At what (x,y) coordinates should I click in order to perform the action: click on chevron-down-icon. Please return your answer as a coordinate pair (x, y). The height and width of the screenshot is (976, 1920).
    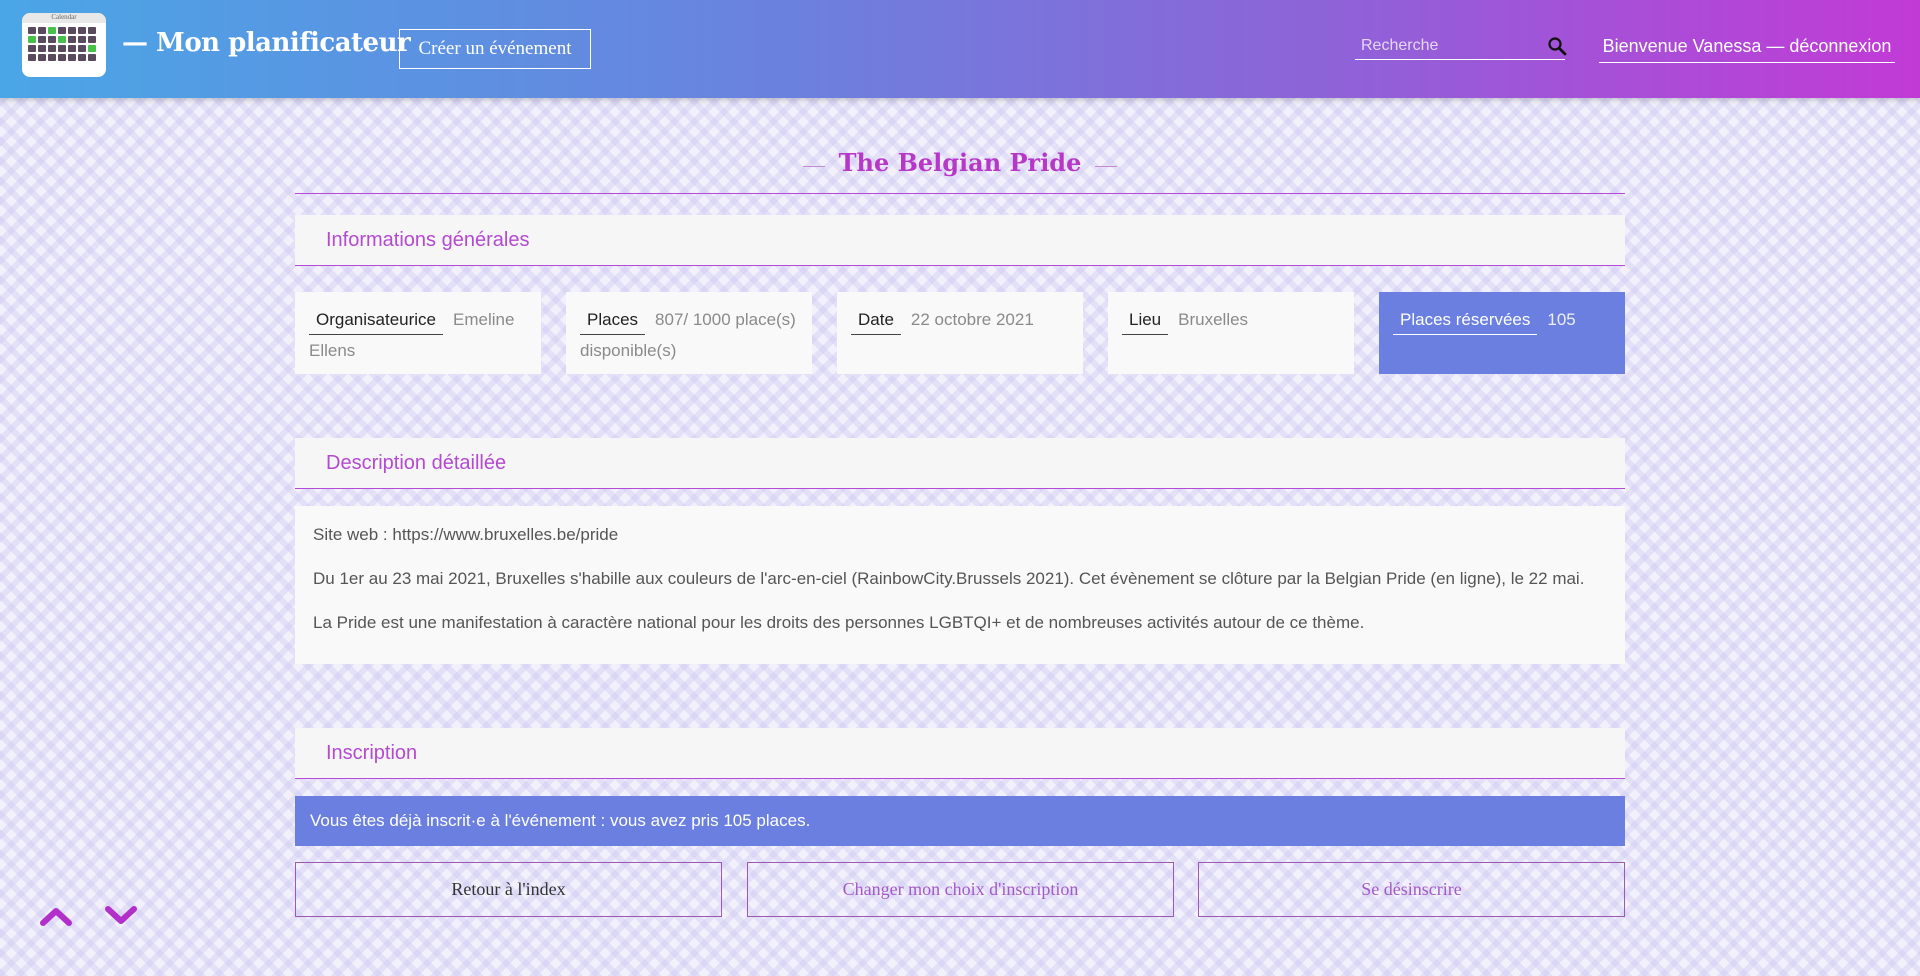
    Looking at the image, I should click on (121, 916).